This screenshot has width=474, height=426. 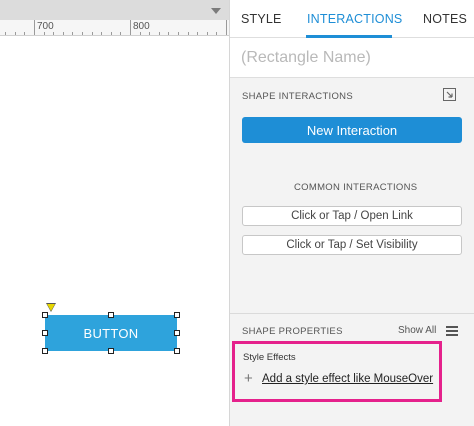 I want to click on highlight-annotation-box, so click(x=337, y=371).